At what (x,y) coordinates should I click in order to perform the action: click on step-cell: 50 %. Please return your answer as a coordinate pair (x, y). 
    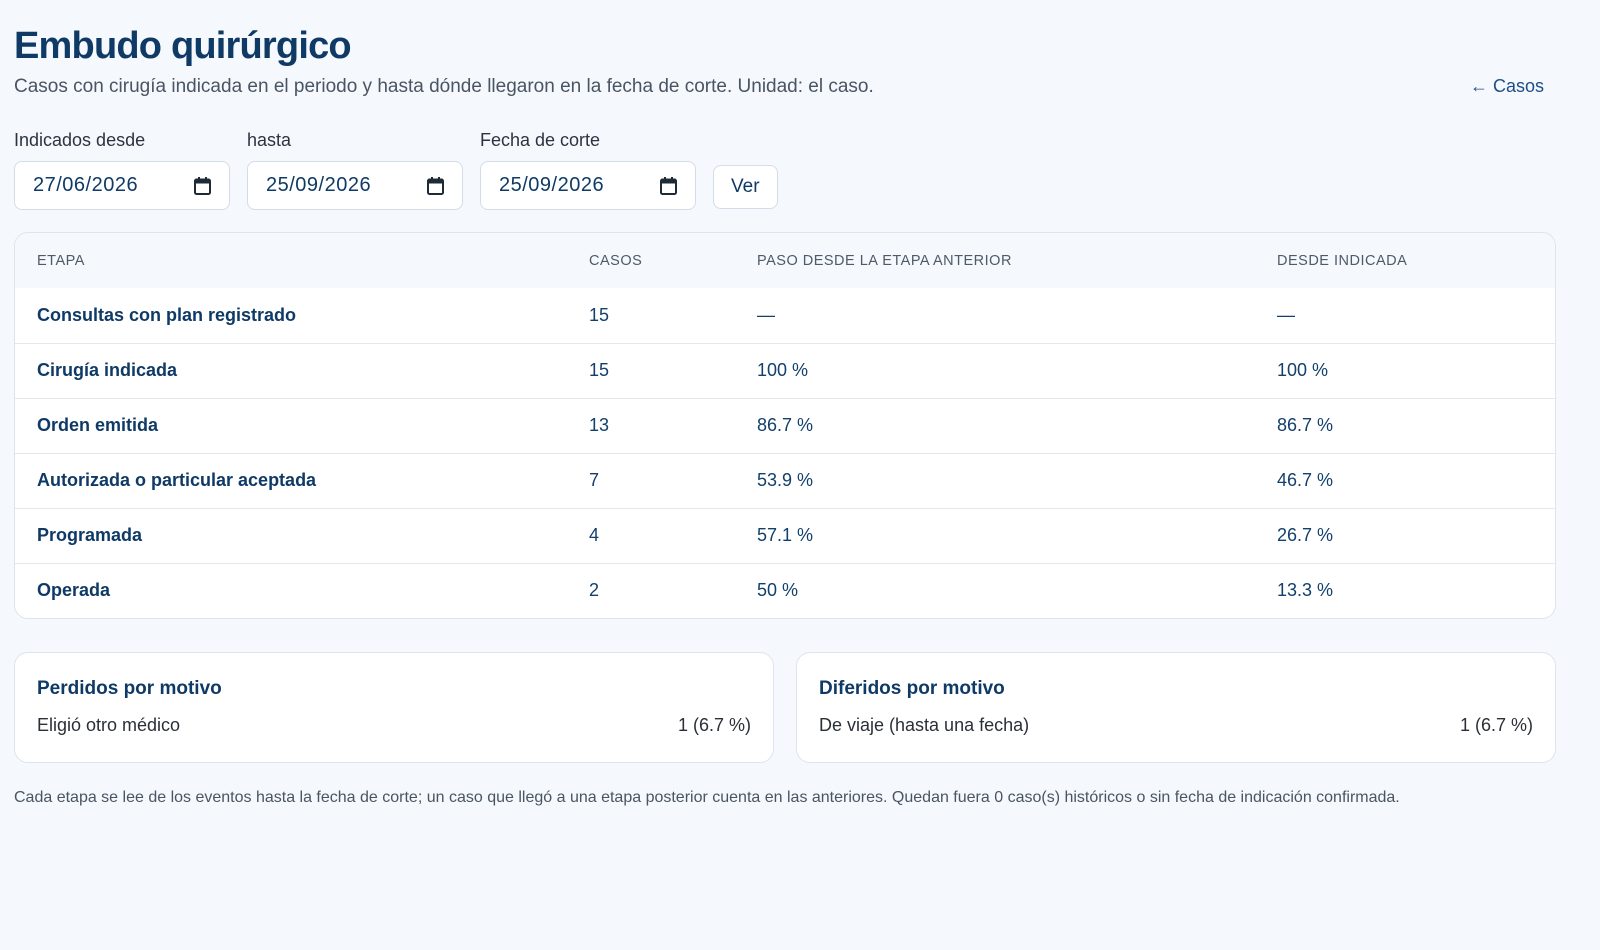
    Looking at the image, I should click on (778, 590).